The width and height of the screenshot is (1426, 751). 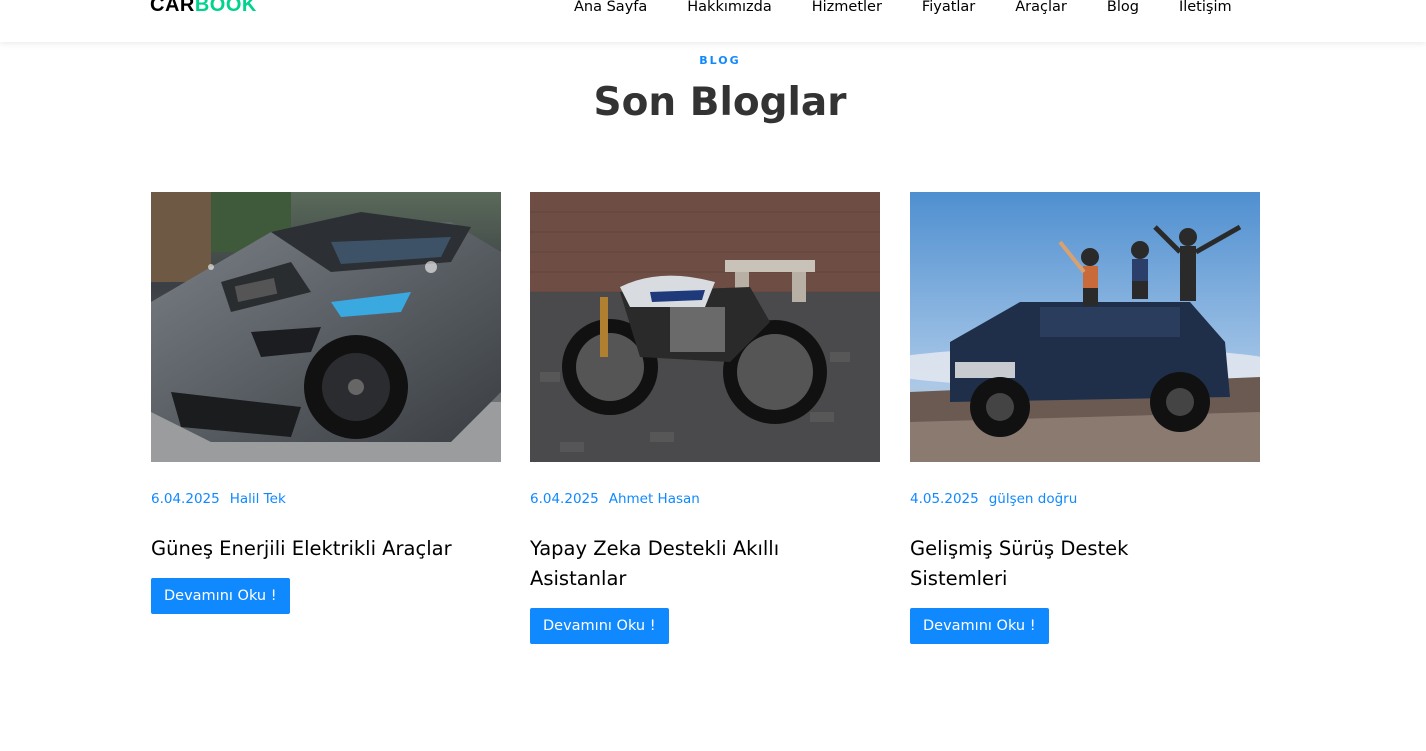 I want to click on blog-meta: 4.05.2025 gülşen doğru, so click(x=1085, y=499).